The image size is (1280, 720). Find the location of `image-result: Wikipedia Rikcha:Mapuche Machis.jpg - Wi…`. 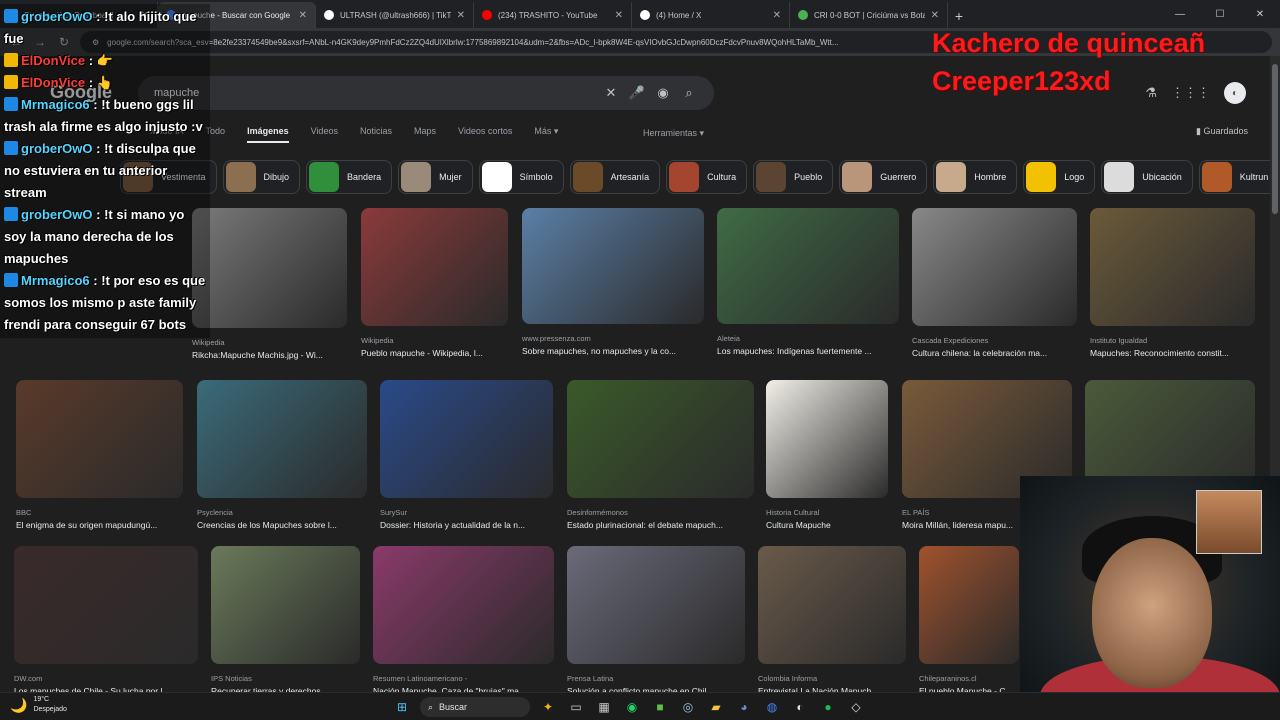

image-result: Wikipedia Rikcha:Mapuche Machis.jpg - Wi… is located at coordinates (269, 284).